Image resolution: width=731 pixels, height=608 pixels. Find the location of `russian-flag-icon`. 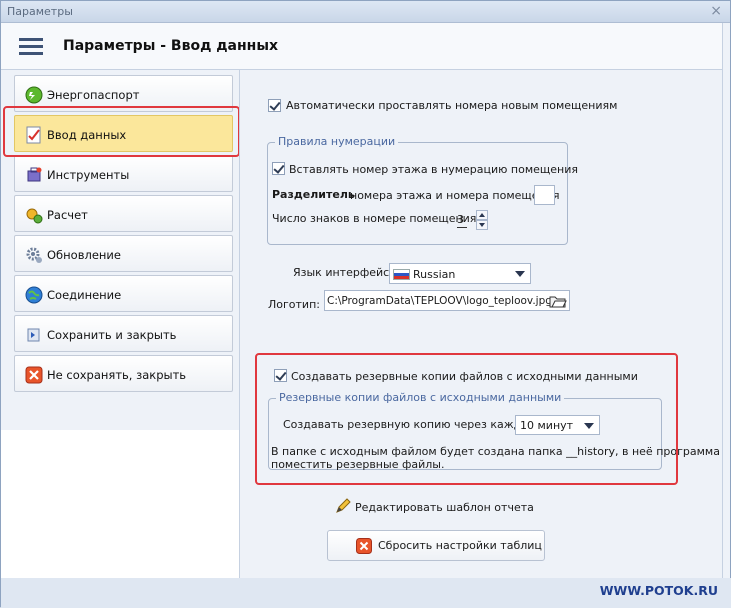

russian-flag-icon is located at coordinates (401, 274).